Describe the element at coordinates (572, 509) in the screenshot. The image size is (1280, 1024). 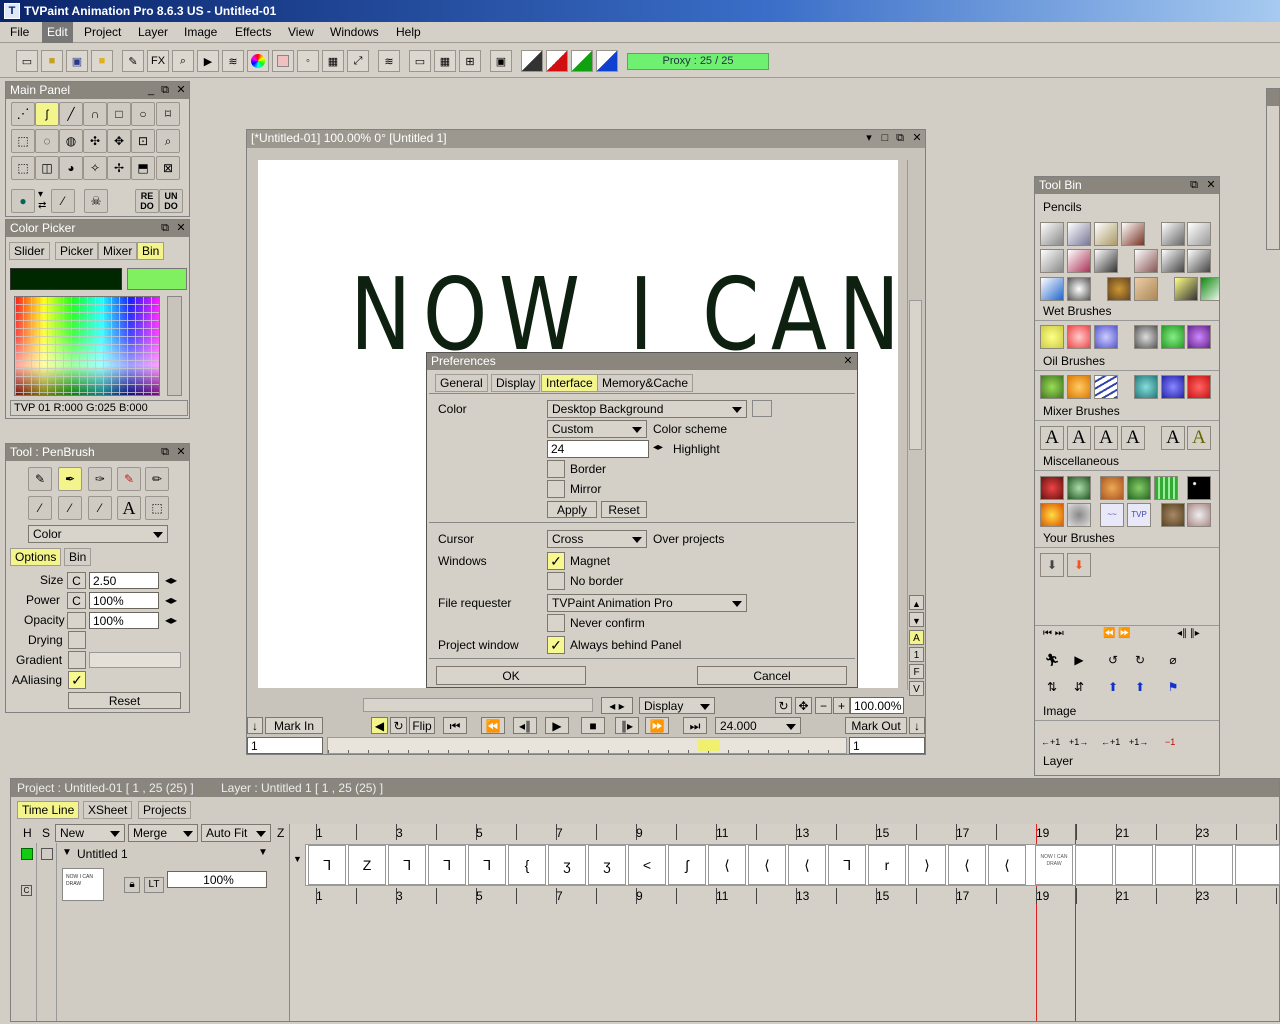
I see `apply-button: Apply` at that location.